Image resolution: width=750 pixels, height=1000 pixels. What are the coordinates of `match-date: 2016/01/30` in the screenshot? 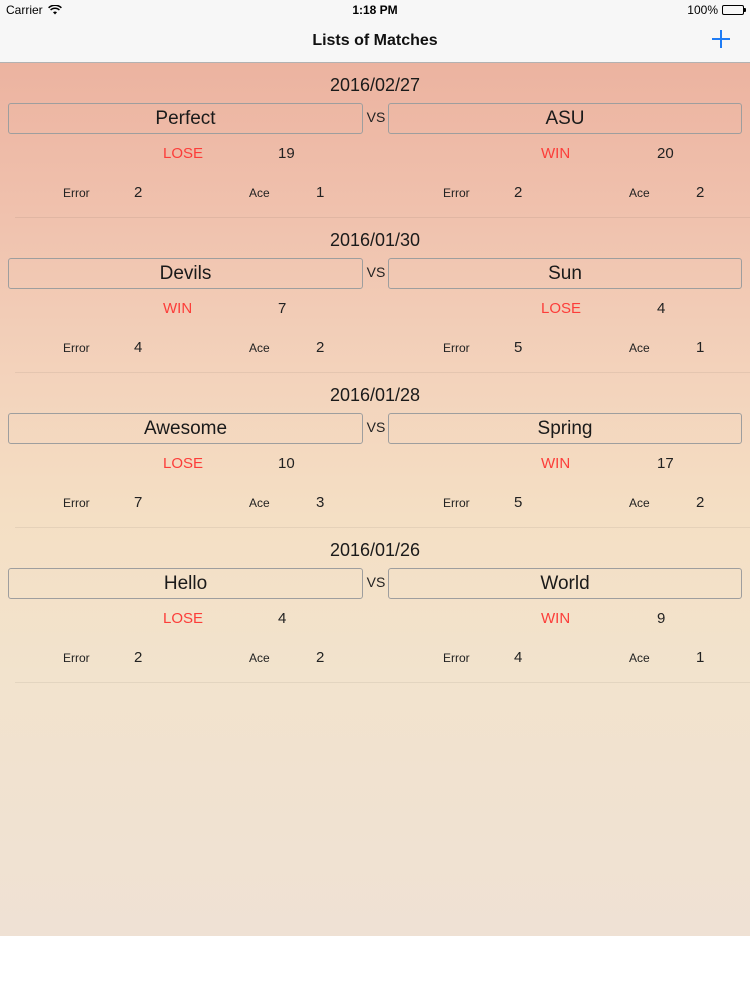 It's located at (375, 240).